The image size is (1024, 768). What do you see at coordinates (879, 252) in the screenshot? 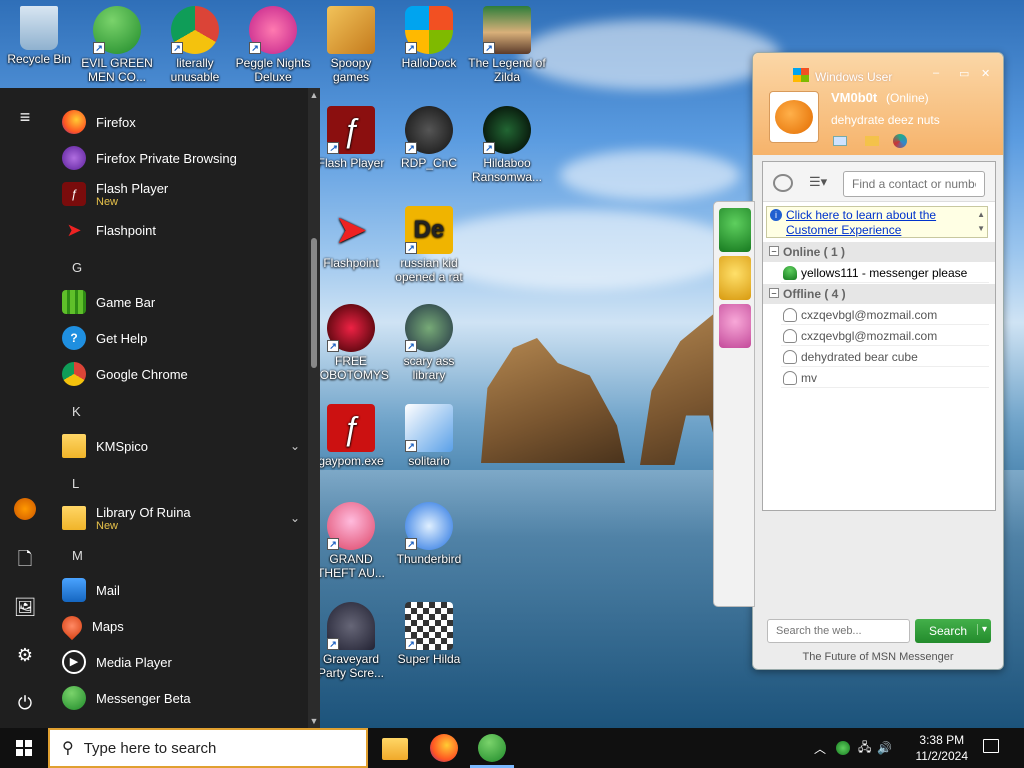
I see `online-group-header: – Online ( 1 )` at bounding box center [879, 252].